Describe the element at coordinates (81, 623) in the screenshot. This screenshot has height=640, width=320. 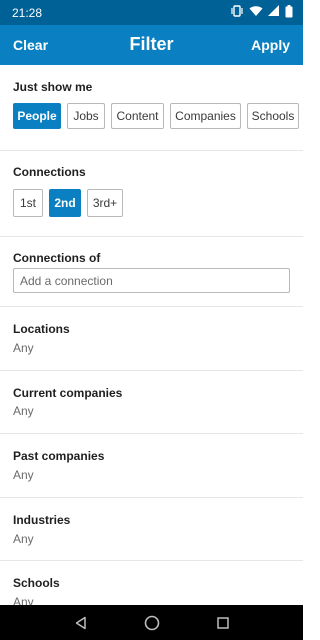
I see `back-icon` at that location.